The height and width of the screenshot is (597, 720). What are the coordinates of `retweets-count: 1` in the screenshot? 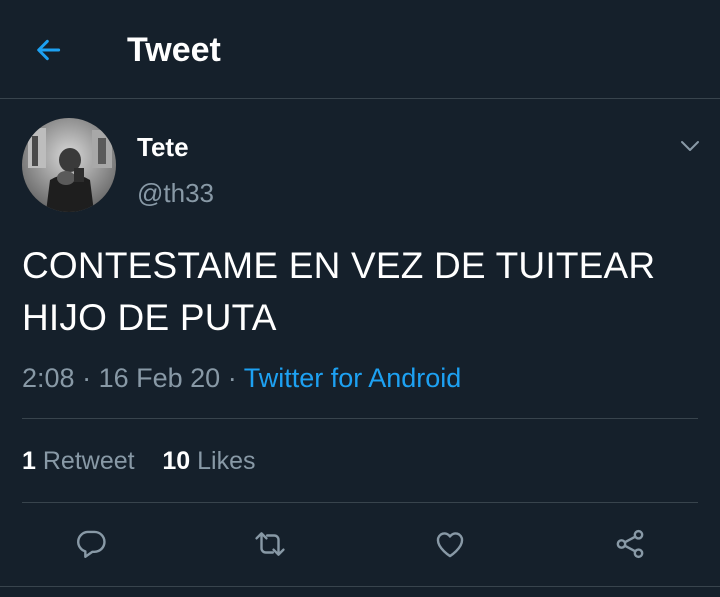 It's located at (29, 461).